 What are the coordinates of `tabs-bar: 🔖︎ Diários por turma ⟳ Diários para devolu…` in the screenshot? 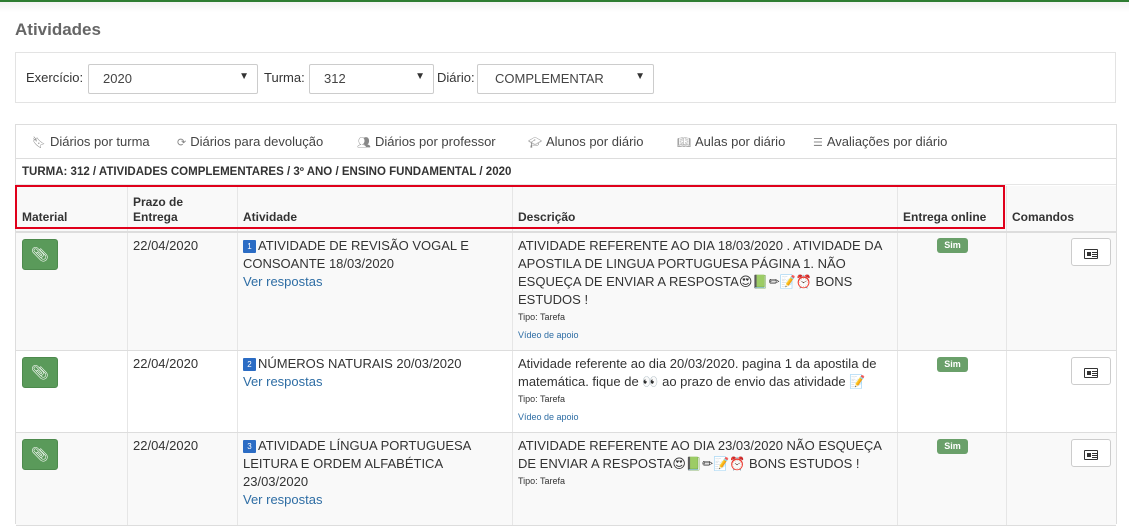 It's located at (566, 142).